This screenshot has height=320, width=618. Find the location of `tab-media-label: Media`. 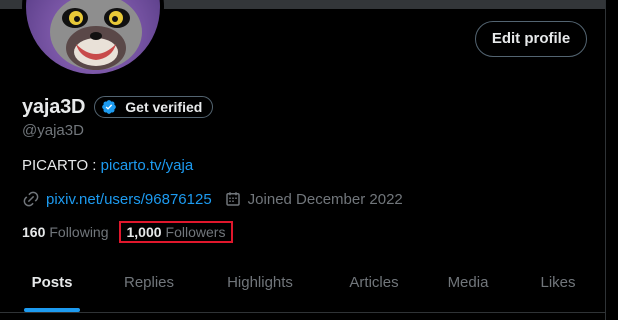

tab-media-label: Media is located at coordinates (468, 282).